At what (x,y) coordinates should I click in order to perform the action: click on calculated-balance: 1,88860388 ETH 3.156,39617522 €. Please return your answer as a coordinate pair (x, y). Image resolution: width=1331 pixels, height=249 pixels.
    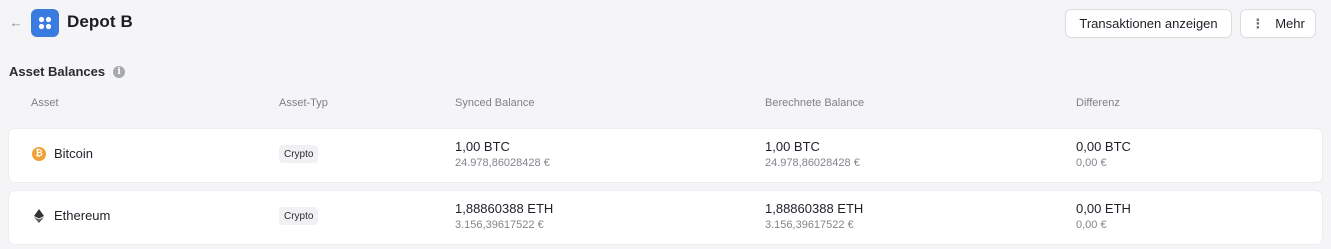
    Looking at the image, I should click on (814, 216).